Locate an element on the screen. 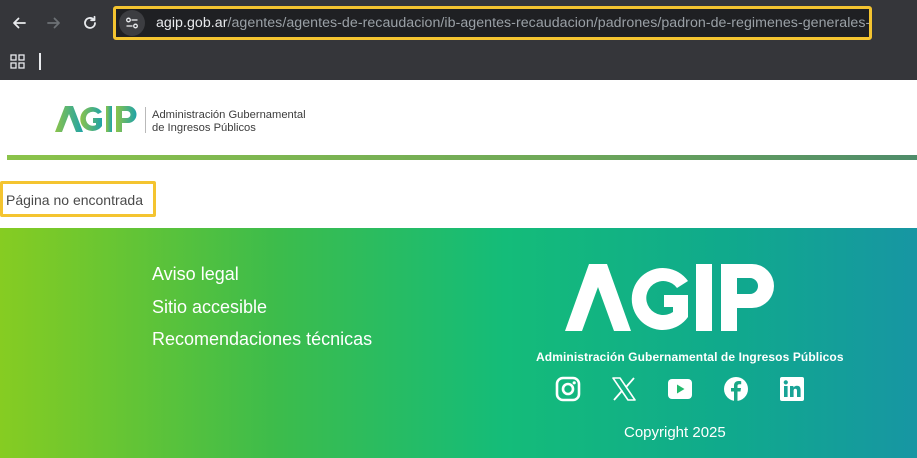  header-gradient-line is located at coordinates (462, 157).